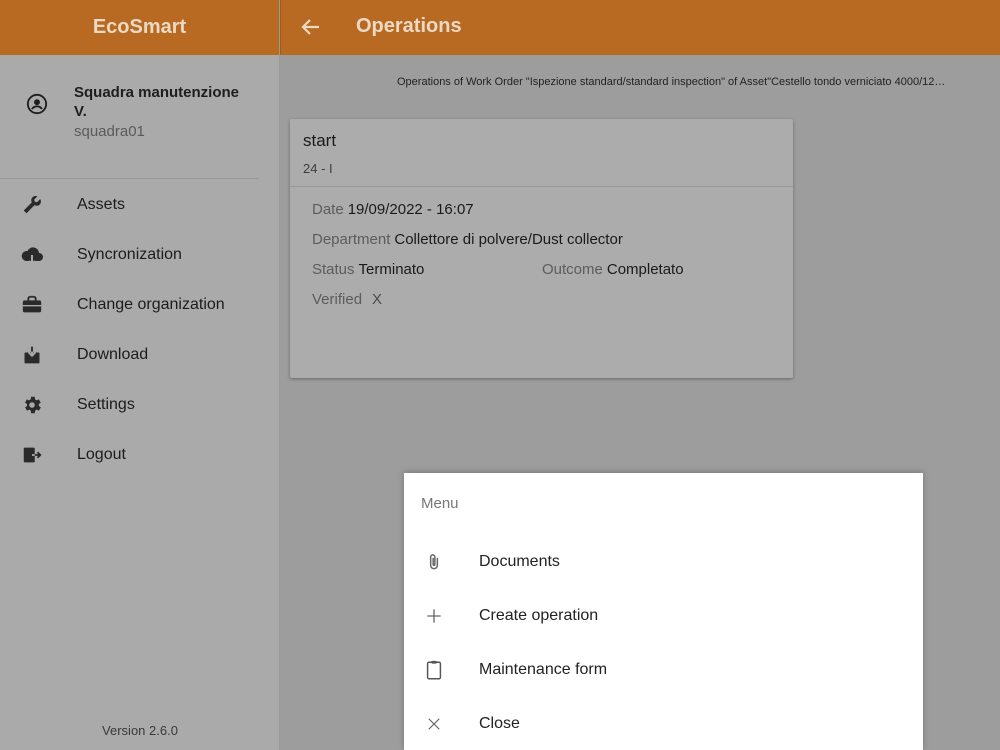  I want to click on page-title: Operations, so click(409, 26).